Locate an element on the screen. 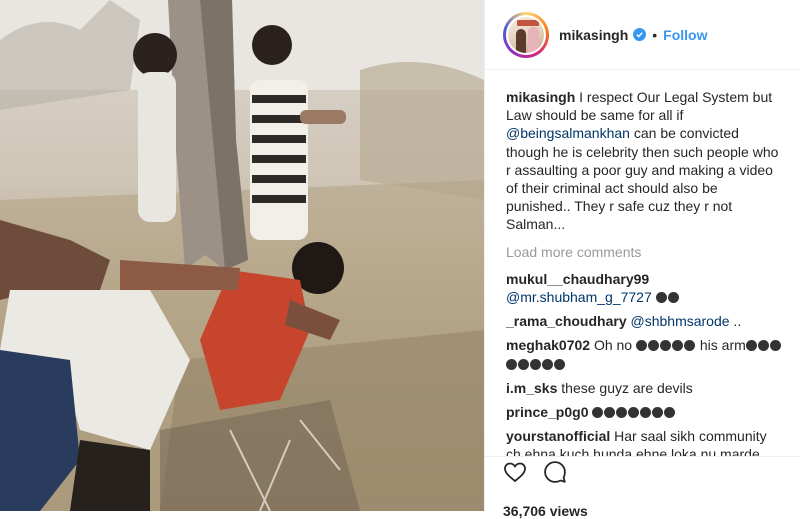  comment-username: yourstanofficial is located at coordinates (558, 436).